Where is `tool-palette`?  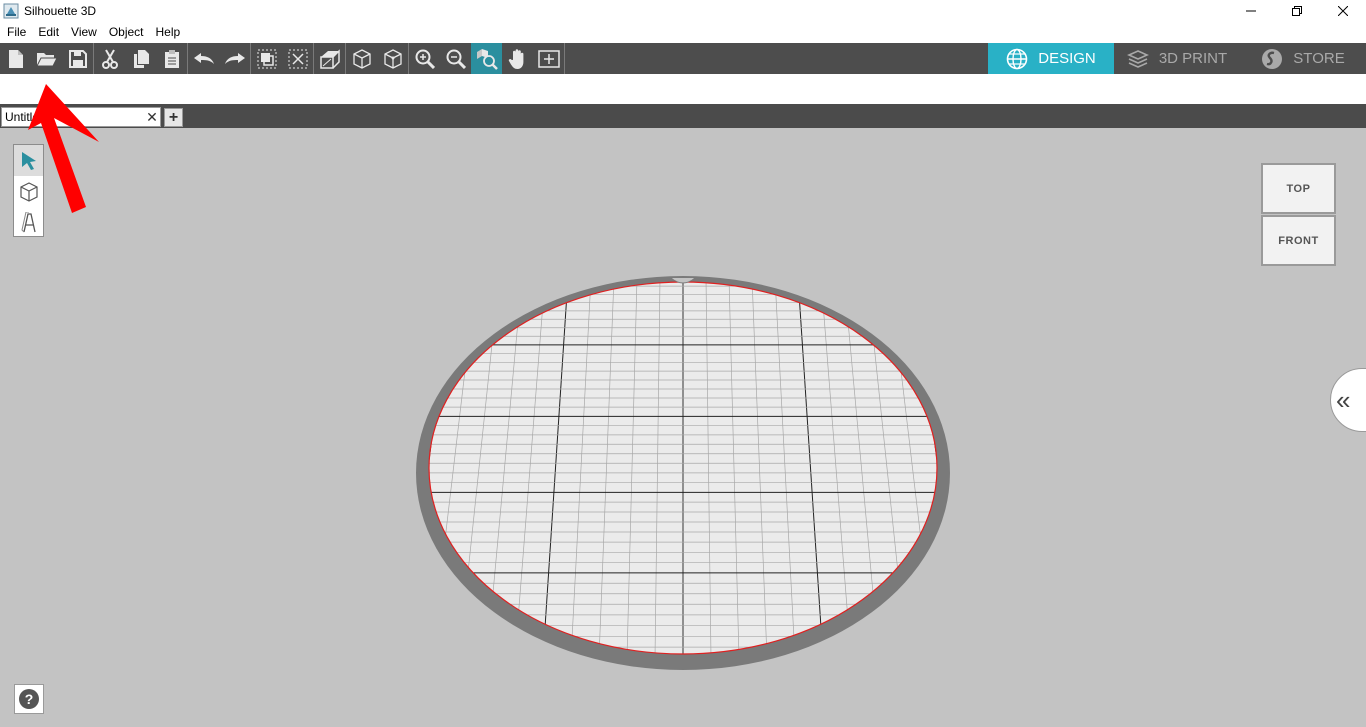
tool-palette is located at coordinates (28, 190).